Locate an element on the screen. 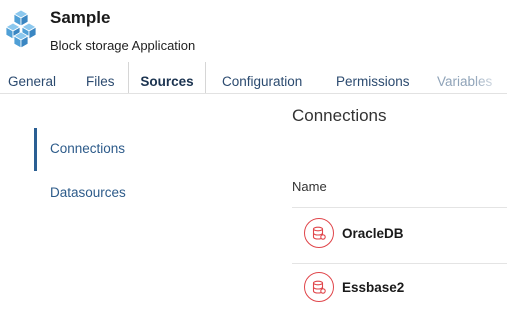 This screenshot has width=507, height=316. tab-files: Files is located at coordinates (100, 77).